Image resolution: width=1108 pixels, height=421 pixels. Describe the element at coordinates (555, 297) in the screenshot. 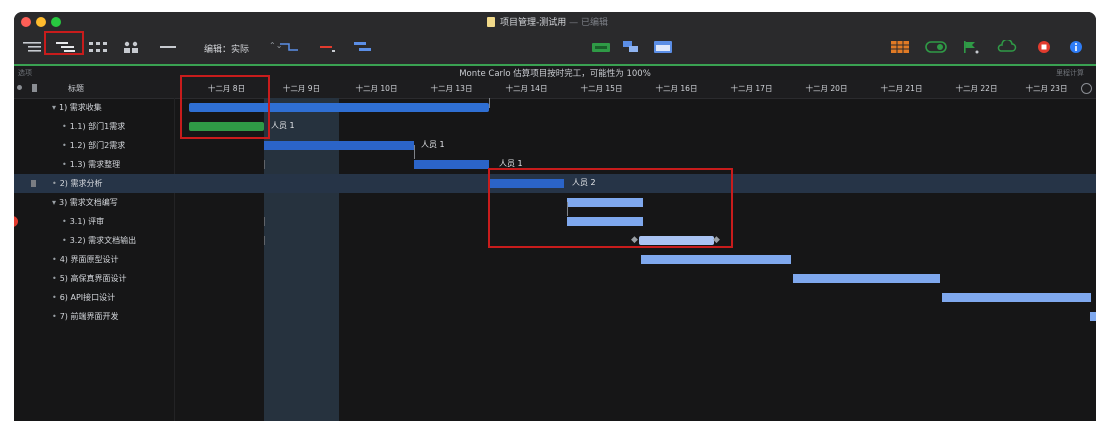

I see `task-row: • 6) API接口设计` at that location.